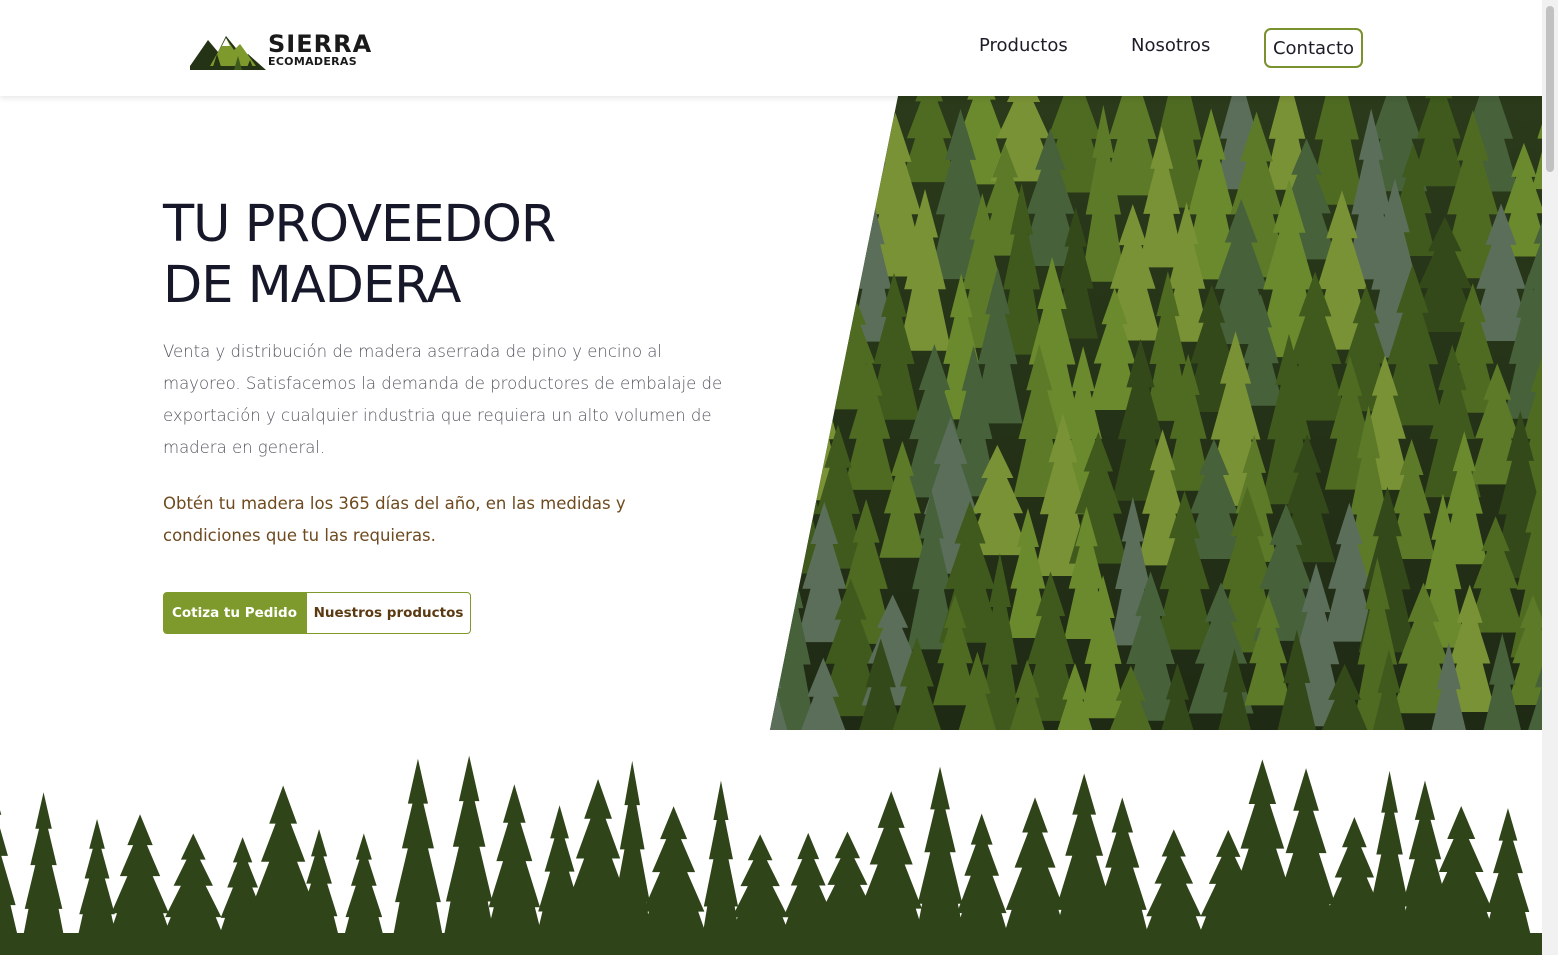 The image size is (1558, 955). Describe the element at coordinates (312, 61) in the screenshot. I see `logo-subtitle: ECOMADERAS` at that location.